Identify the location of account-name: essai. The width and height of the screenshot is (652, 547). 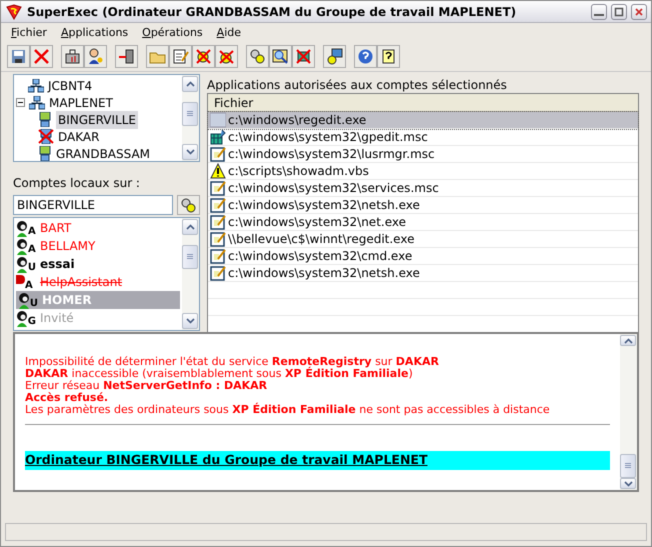
(57, 264).